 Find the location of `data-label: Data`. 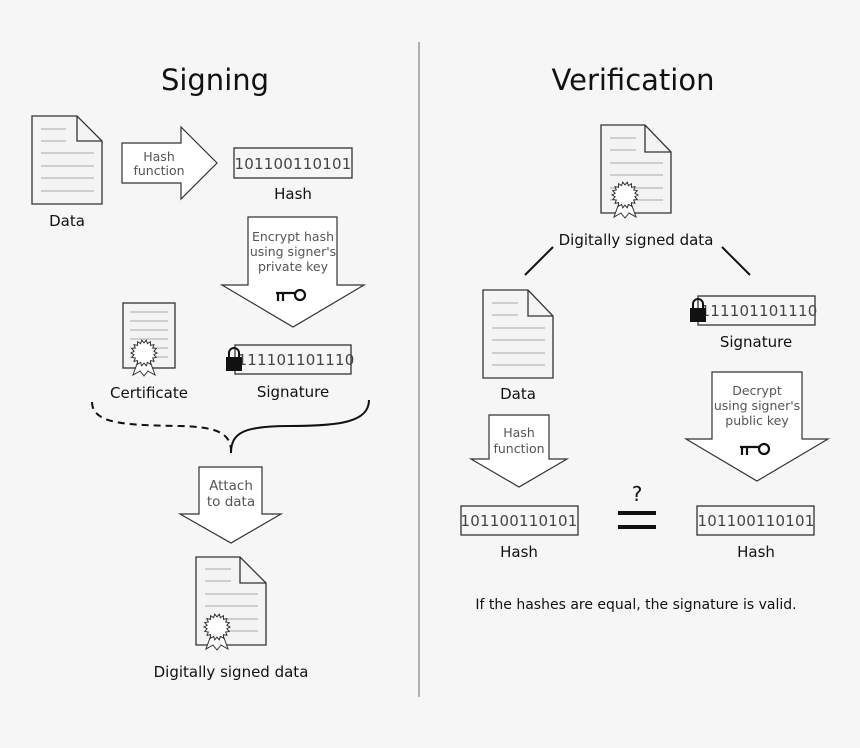

data-label: Data is located at coordinates (67, 221).